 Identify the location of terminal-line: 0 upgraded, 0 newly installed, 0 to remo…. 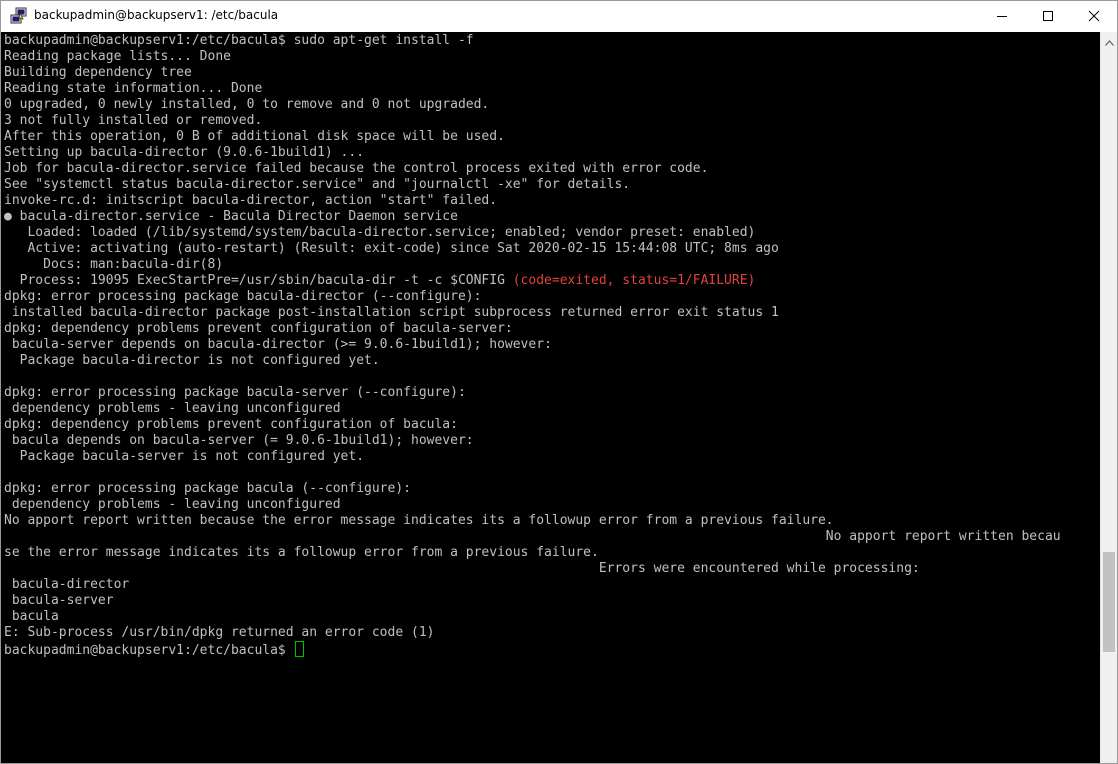
(532, 105).